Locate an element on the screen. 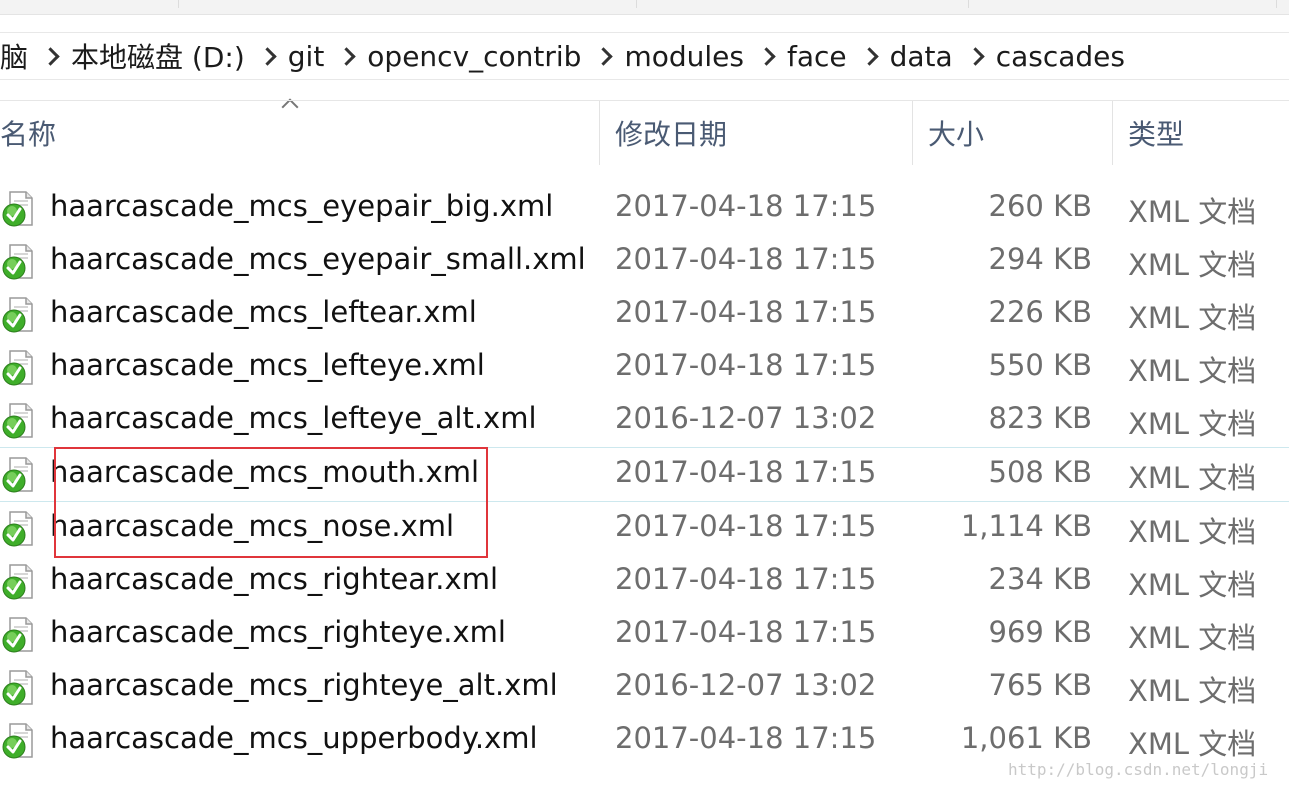  breadcrumb-item: 本地磁盘 (D:) is located at coordinates (158, 56).